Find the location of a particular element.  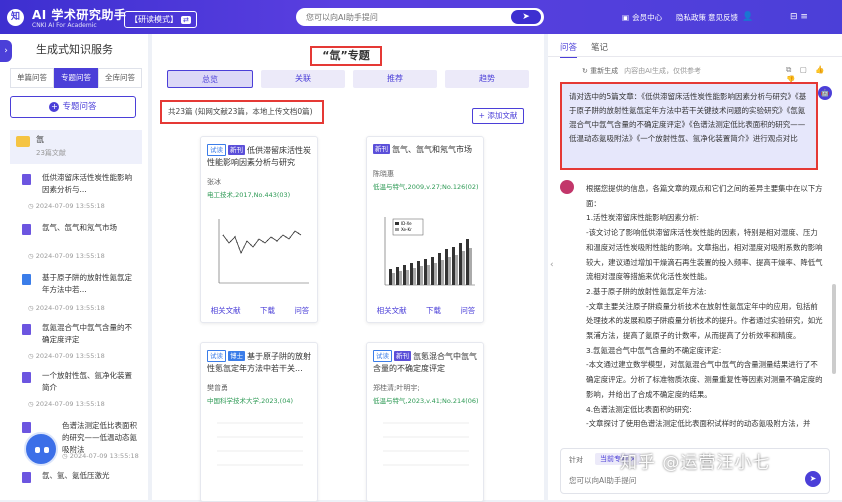

question-input is located at coordinates (669, 480).